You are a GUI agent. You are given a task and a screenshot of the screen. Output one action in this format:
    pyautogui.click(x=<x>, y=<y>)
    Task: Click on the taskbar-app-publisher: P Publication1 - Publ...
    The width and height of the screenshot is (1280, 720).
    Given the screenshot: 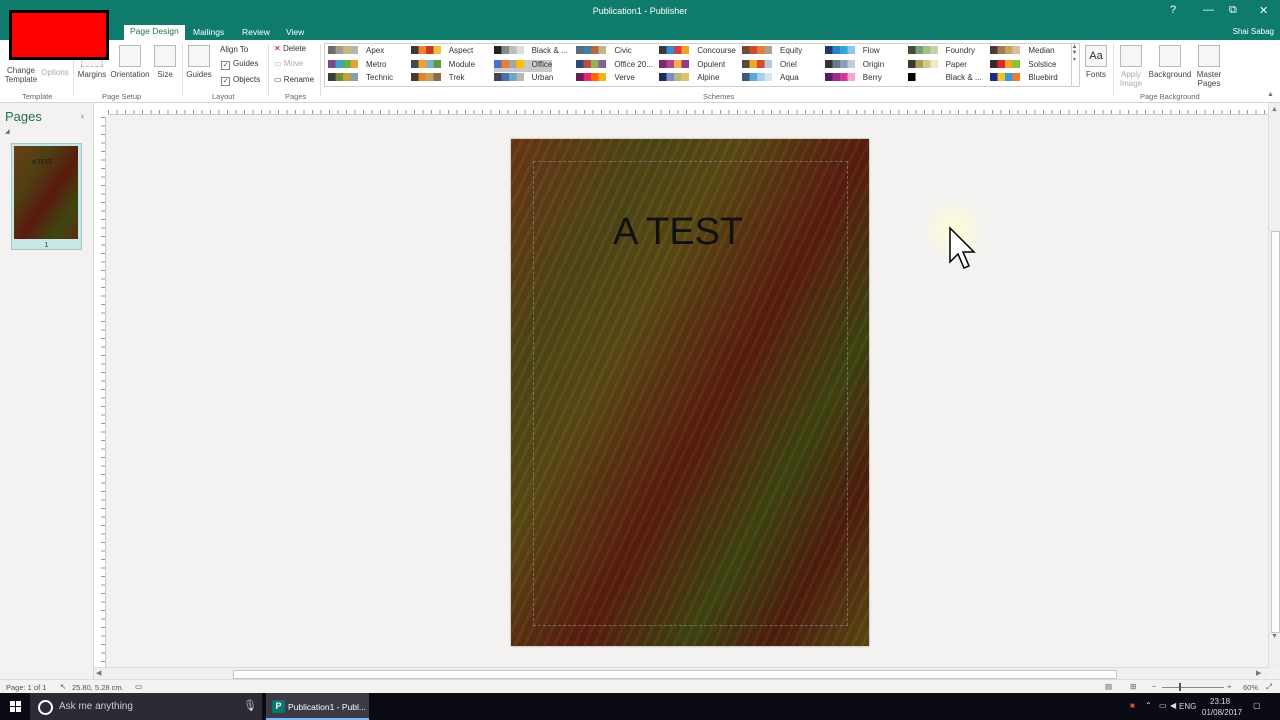 What is the action you would take?
    pyautogui.click(x=317, y=706)
    